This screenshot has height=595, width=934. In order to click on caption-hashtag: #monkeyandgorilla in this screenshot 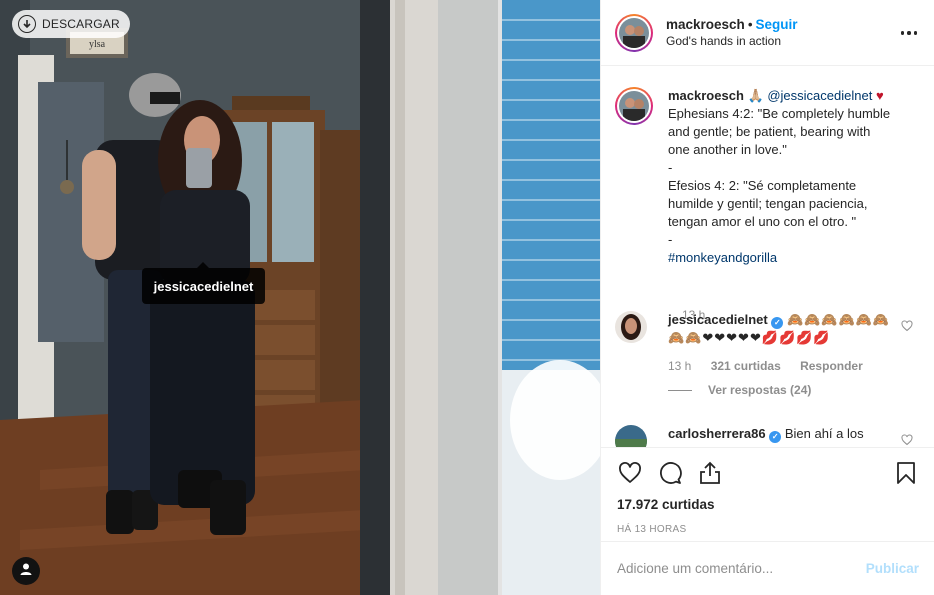, I will do `click(796, 258)`.